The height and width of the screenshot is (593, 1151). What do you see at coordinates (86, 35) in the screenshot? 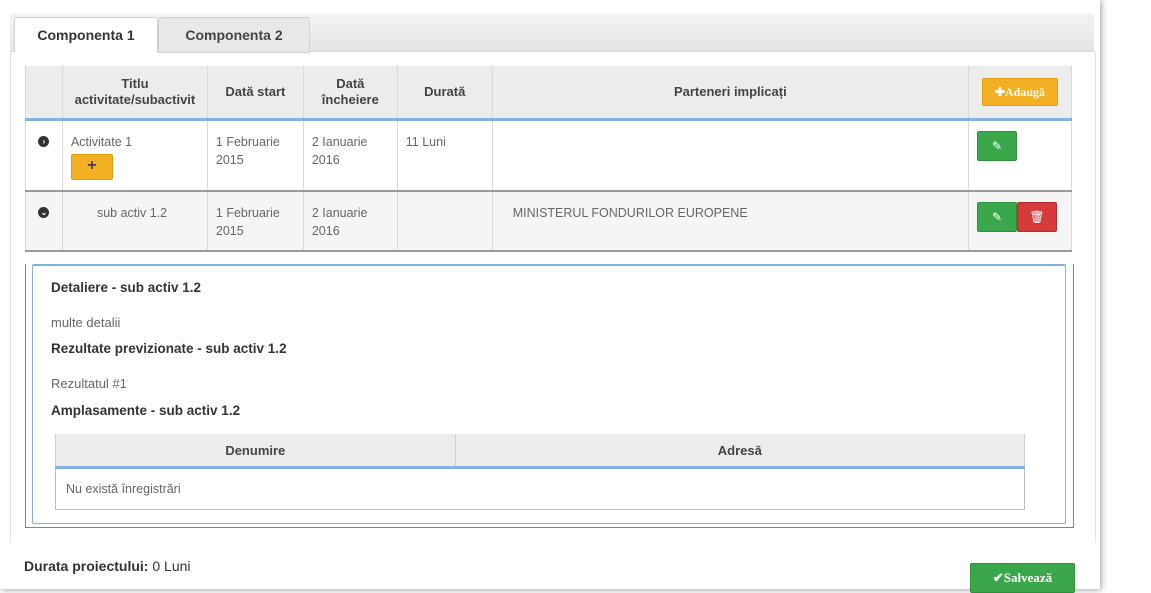
I see `tab-componenta-1: Componenta 1` at bounding box center [86, 35].